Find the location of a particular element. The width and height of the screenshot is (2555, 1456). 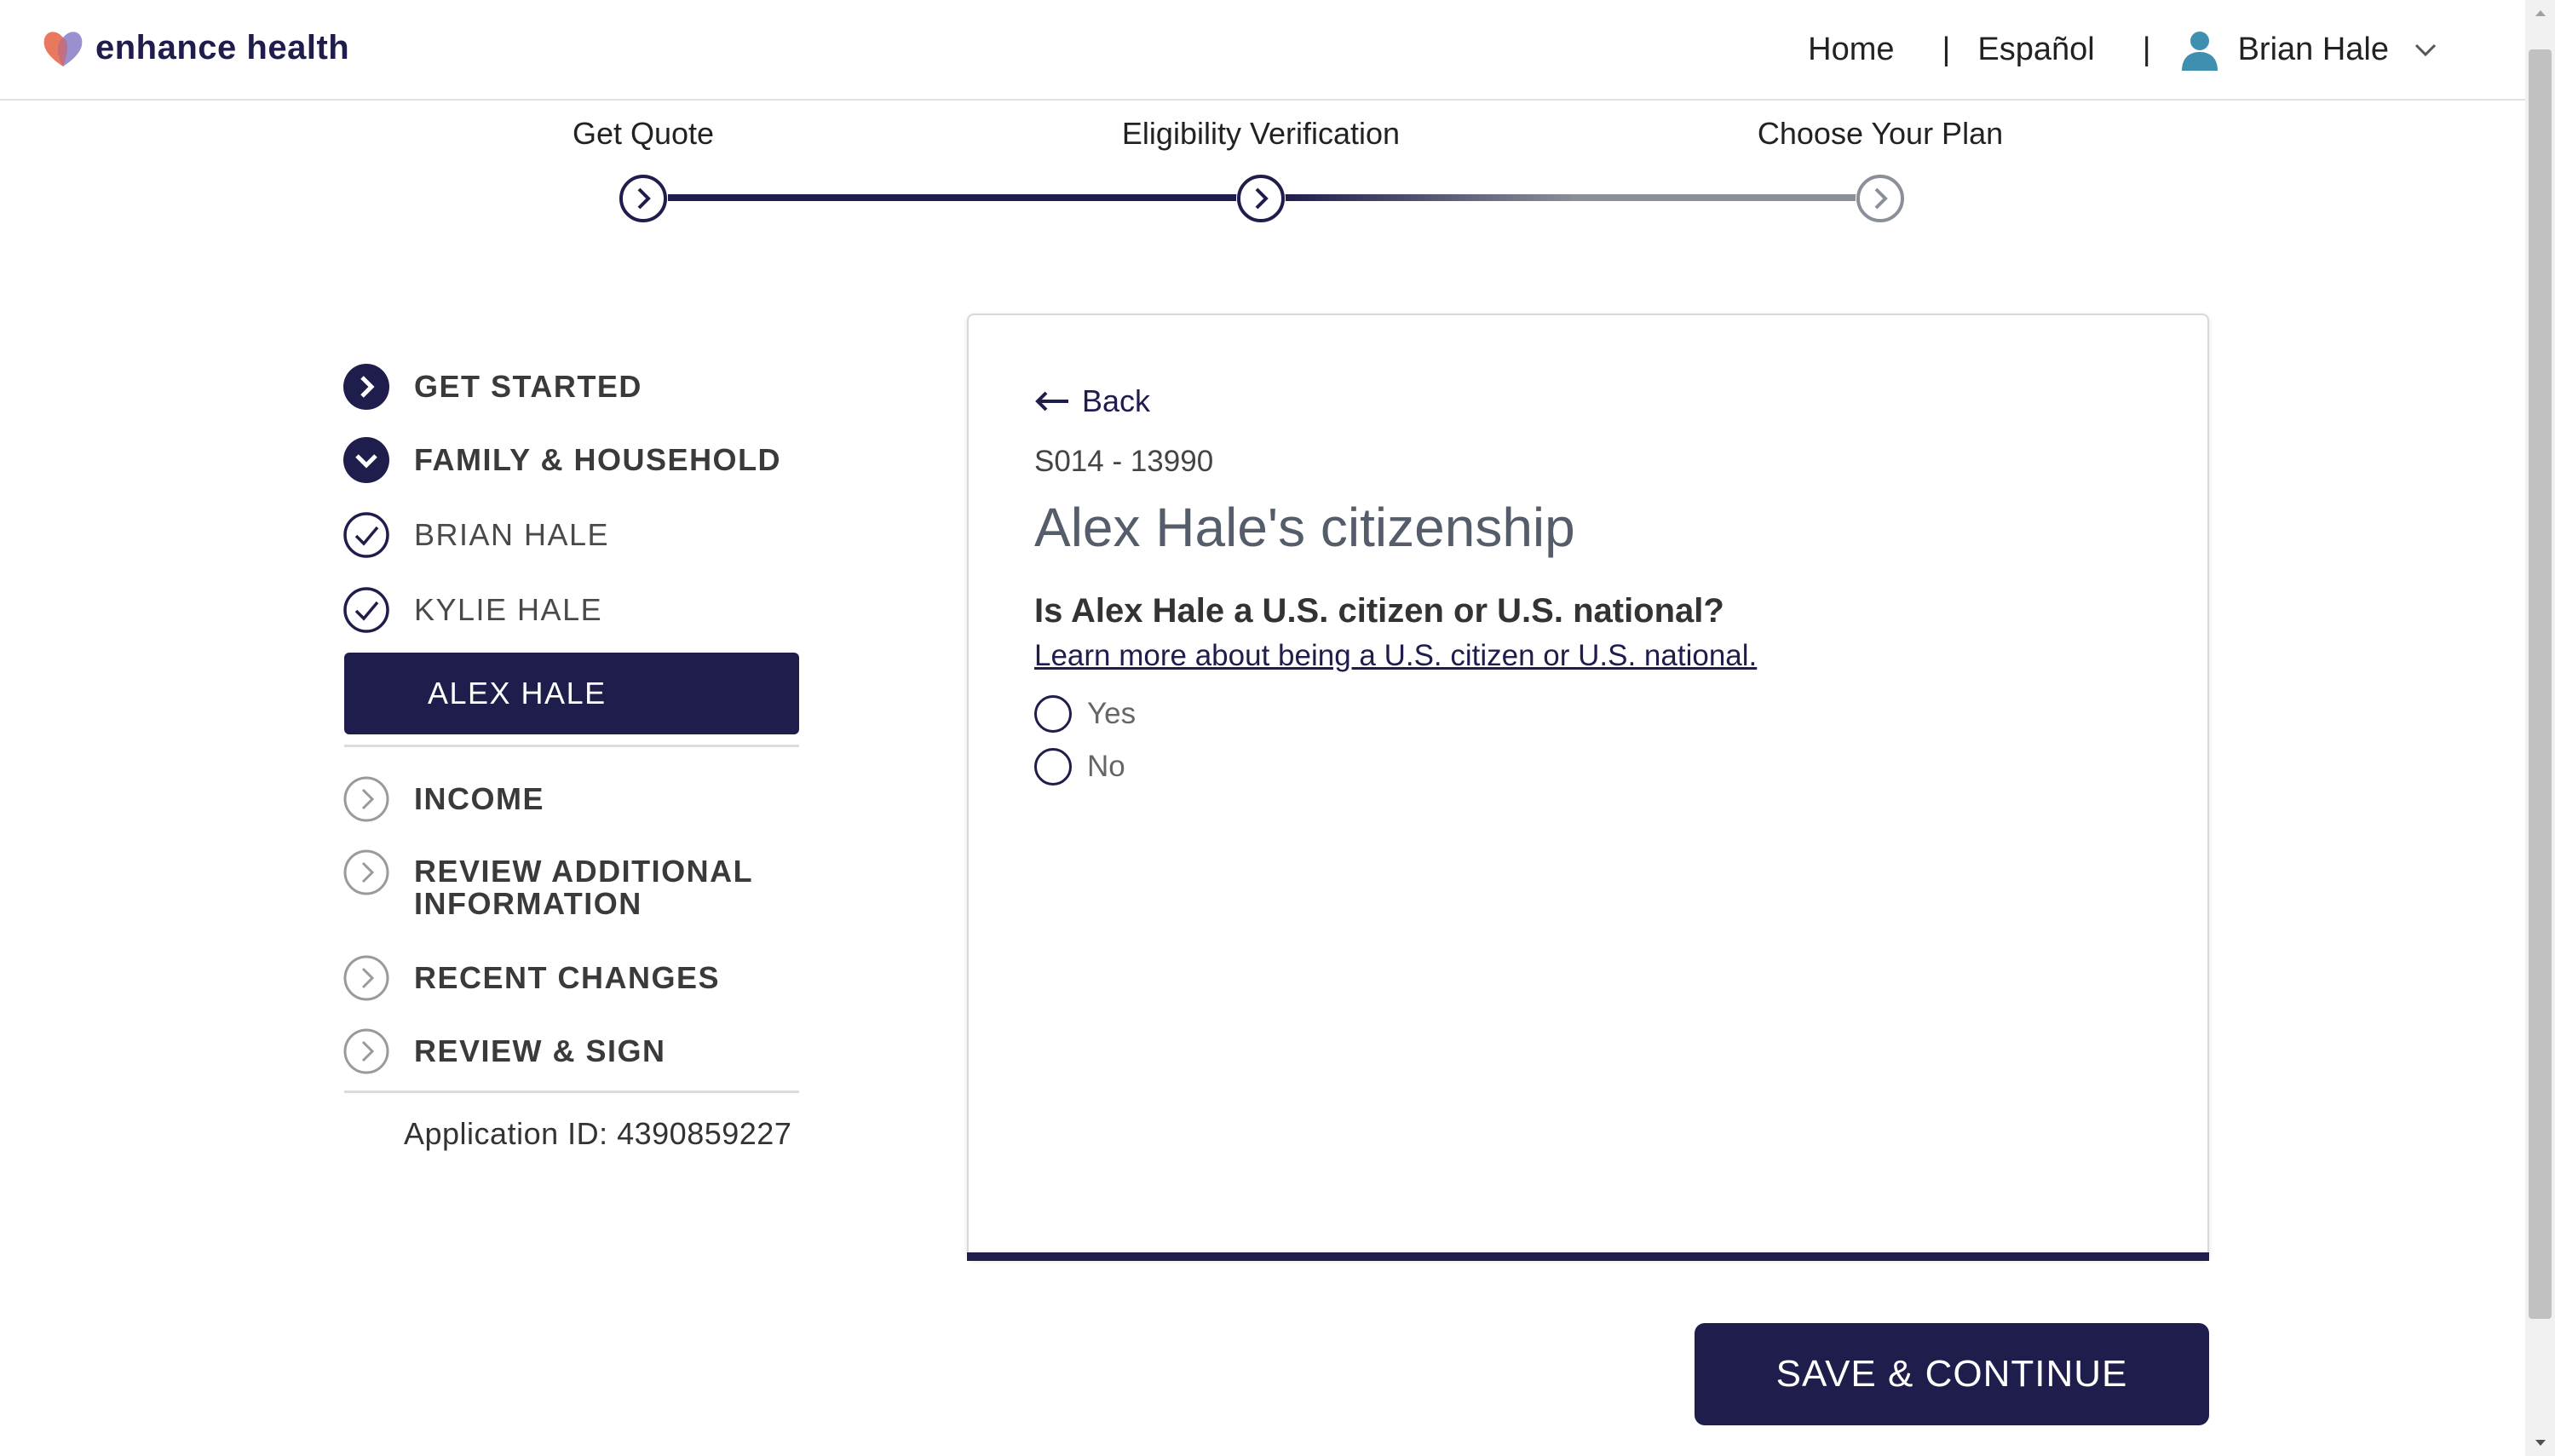

sidebar-item-family-household: FAMILY & HOUSEHOLD is located at coordinates (561, 460).